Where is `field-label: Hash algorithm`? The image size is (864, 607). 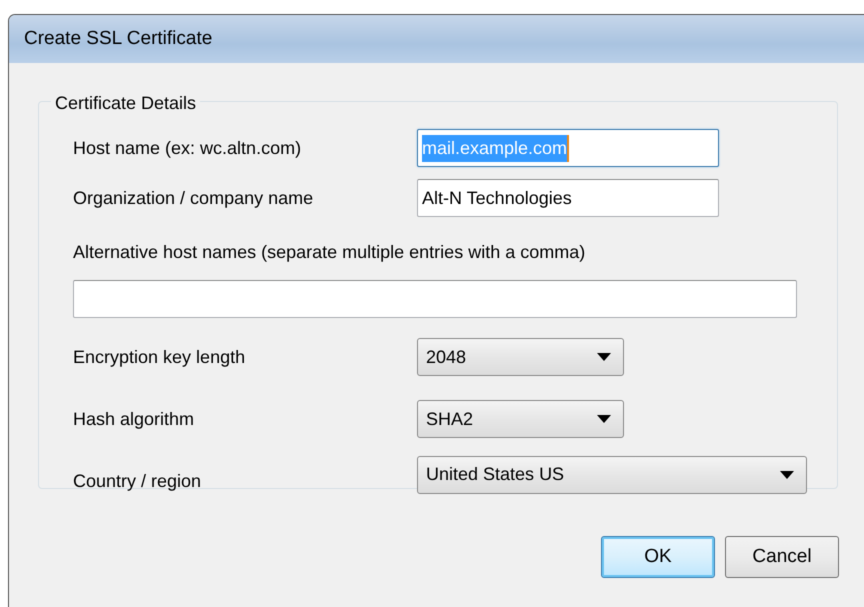
field-label: Hash algorithm is located at coordinates (134, 419).